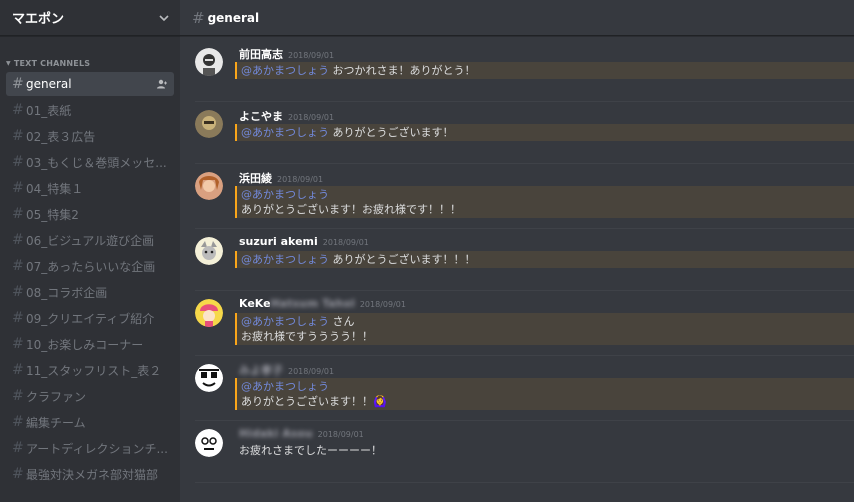  Describe the element at coordinates (276, 433) in the screenshot. I see `blurred-username: Hidaki Asou` at that location.